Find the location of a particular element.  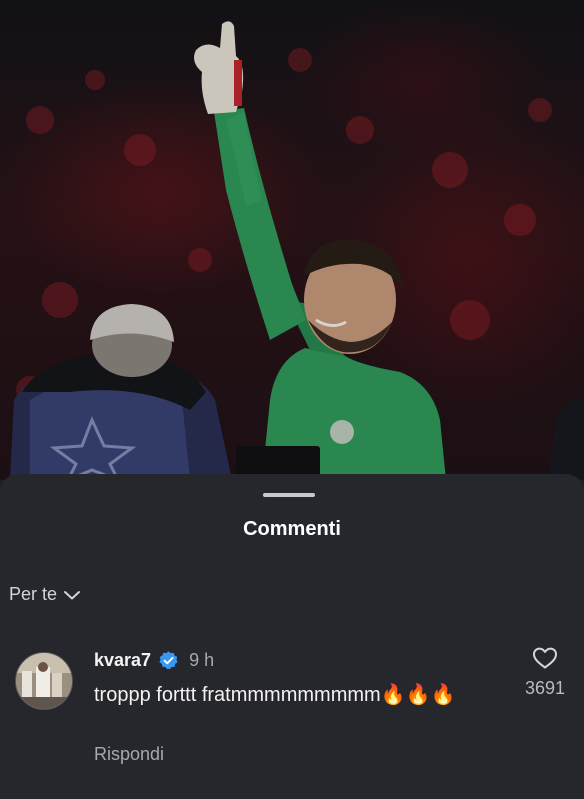

reply-button: Rispondi is located at coordinates (129, 754).